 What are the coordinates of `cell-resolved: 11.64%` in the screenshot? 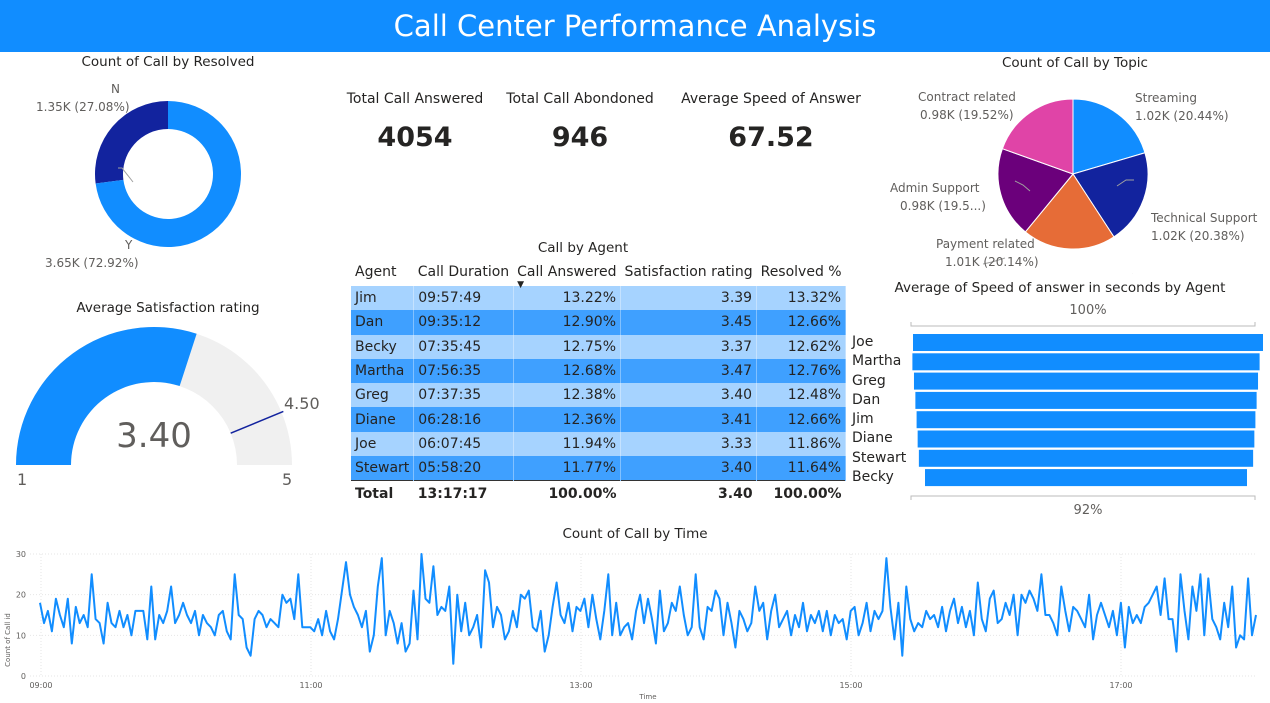 It's located at (801, 468).